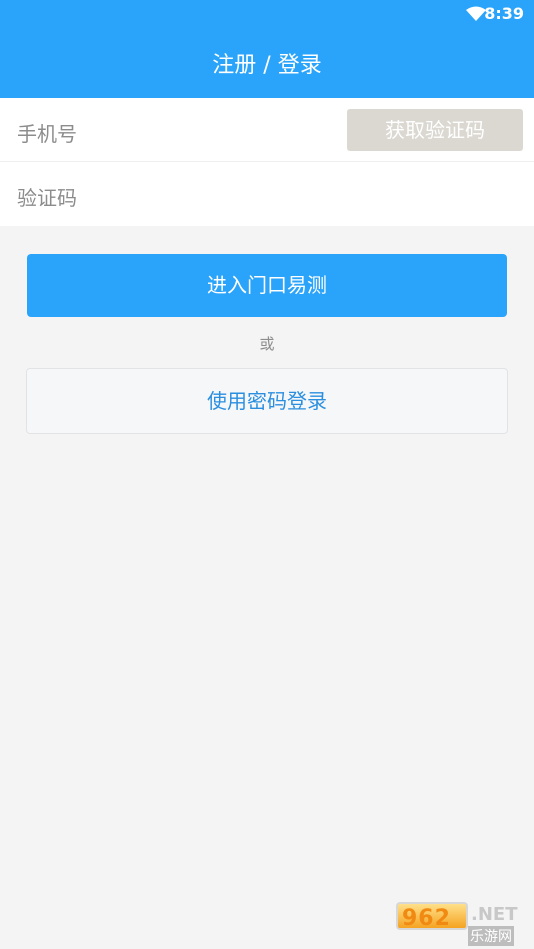  I want to click on wifi-icon, so click(476, 13).